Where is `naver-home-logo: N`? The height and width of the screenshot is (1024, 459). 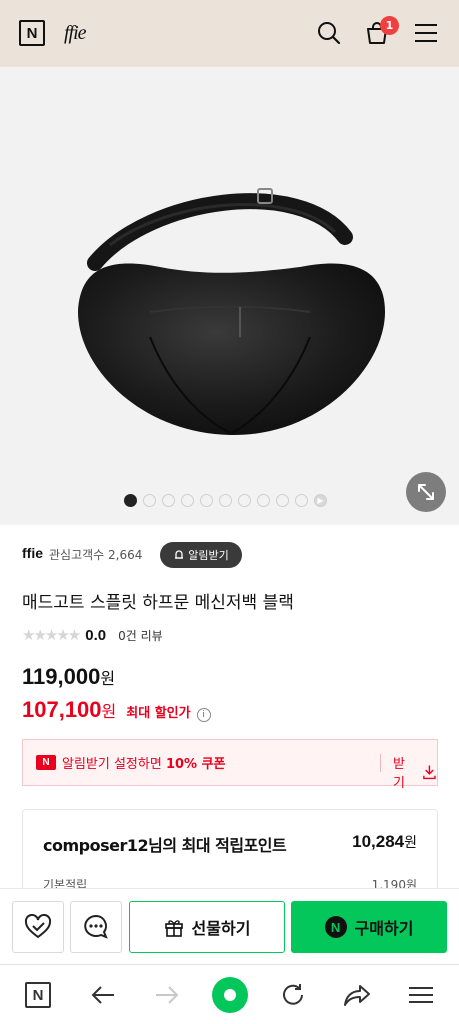
naver-home-logo: N is located at coordinates (32, 33).